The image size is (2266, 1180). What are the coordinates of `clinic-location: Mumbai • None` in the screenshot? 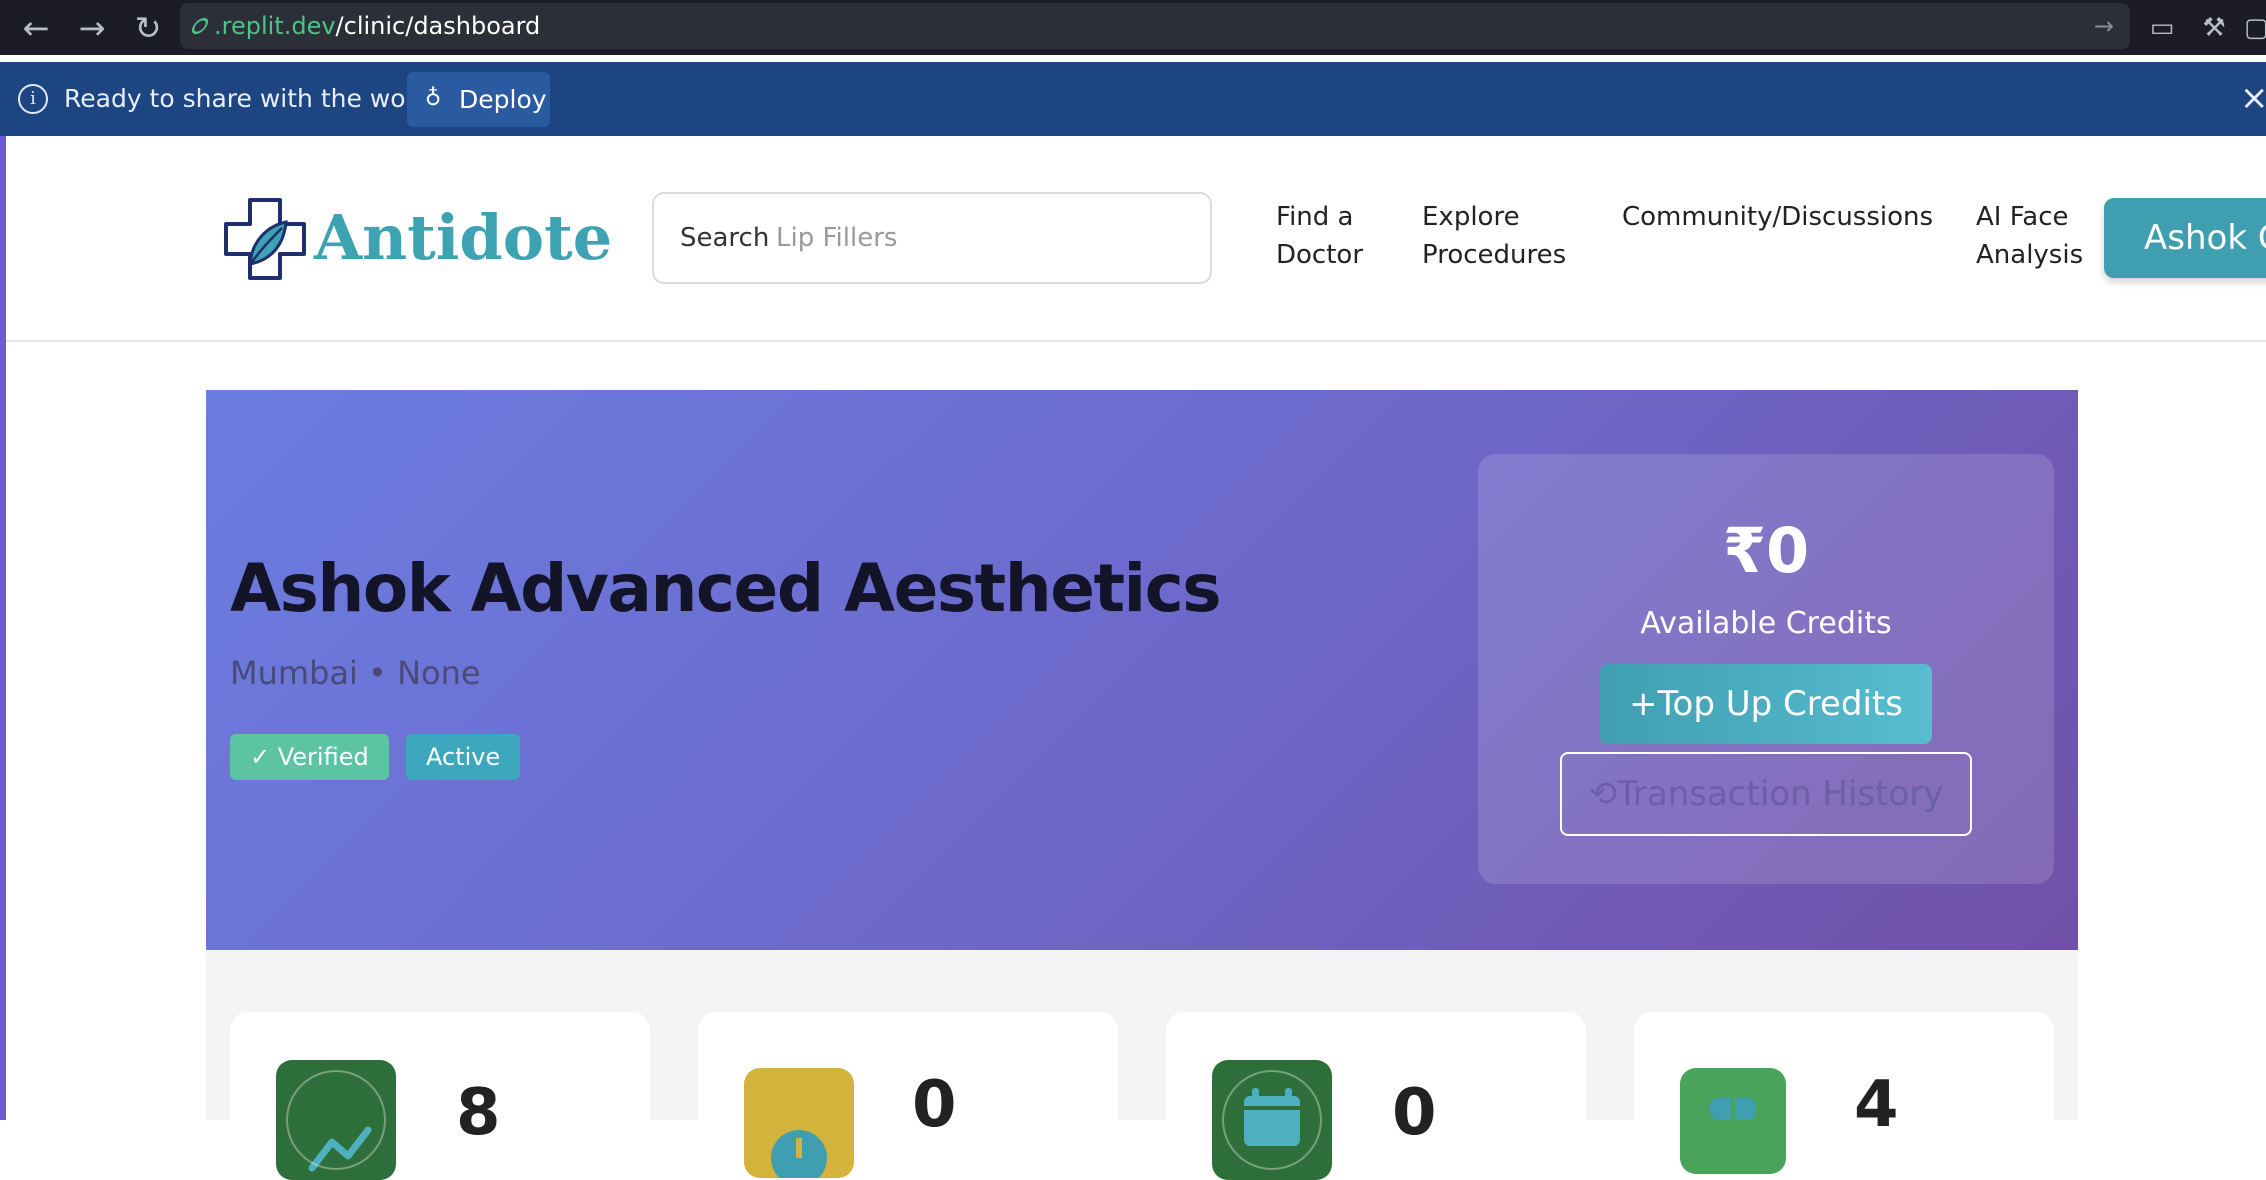 It's located at (355, 673).